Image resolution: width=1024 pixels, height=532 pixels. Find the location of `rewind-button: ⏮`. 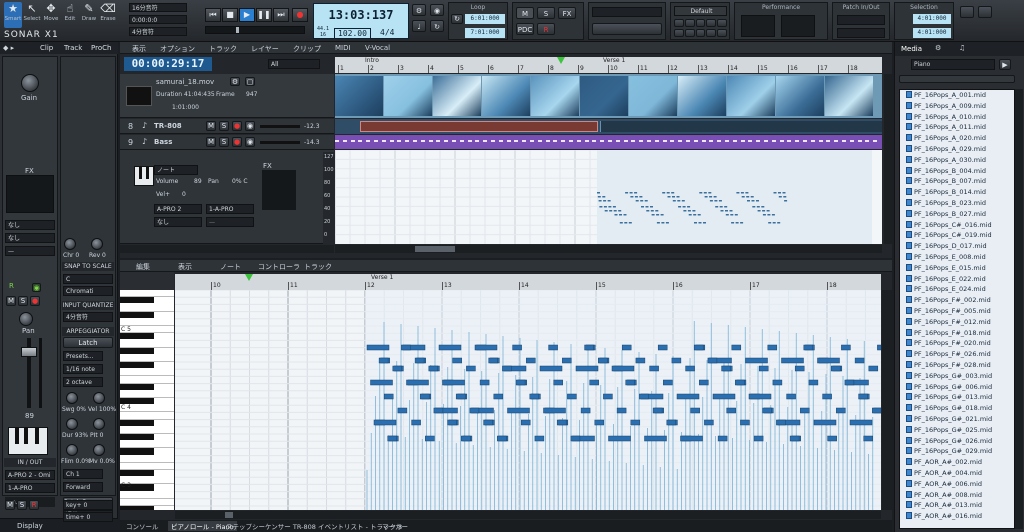

rewind-button: ⏮ is located at coordinates (213, 15).